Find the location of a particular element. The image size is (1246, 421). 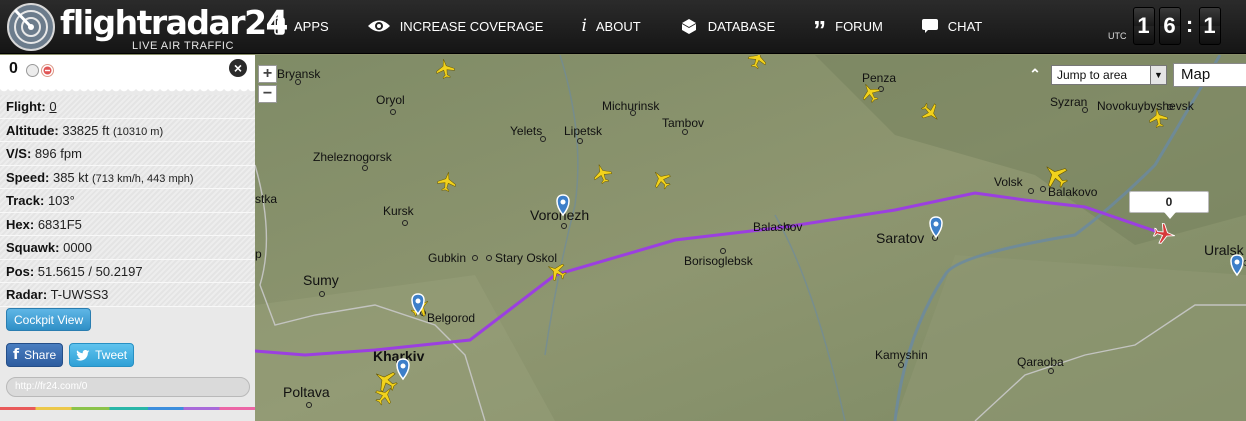

logo-tagline: LIVE AIR TRAFFIC is located at coordinates (183, 46).